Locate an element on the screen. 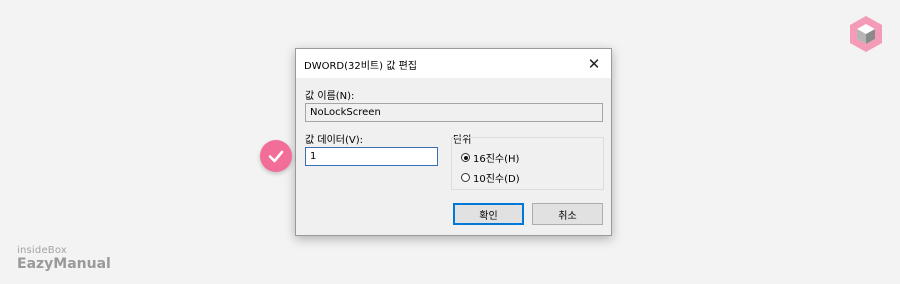  dialog-title: DWORD(32비트) 값 편집 is located at coordinates (360, 66).